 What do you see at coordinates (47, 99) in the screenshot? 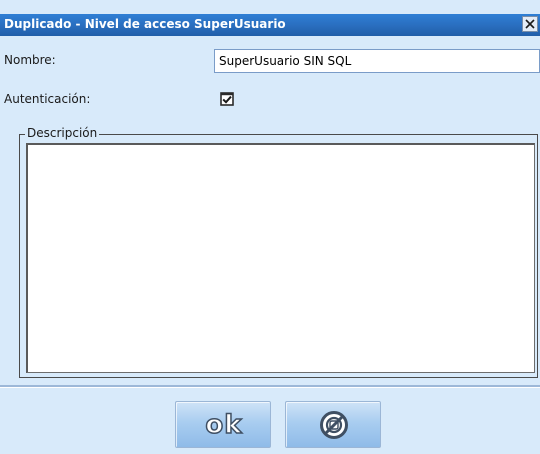
I see `auth-label: Autenticación:` at bounding box center [47, 99].